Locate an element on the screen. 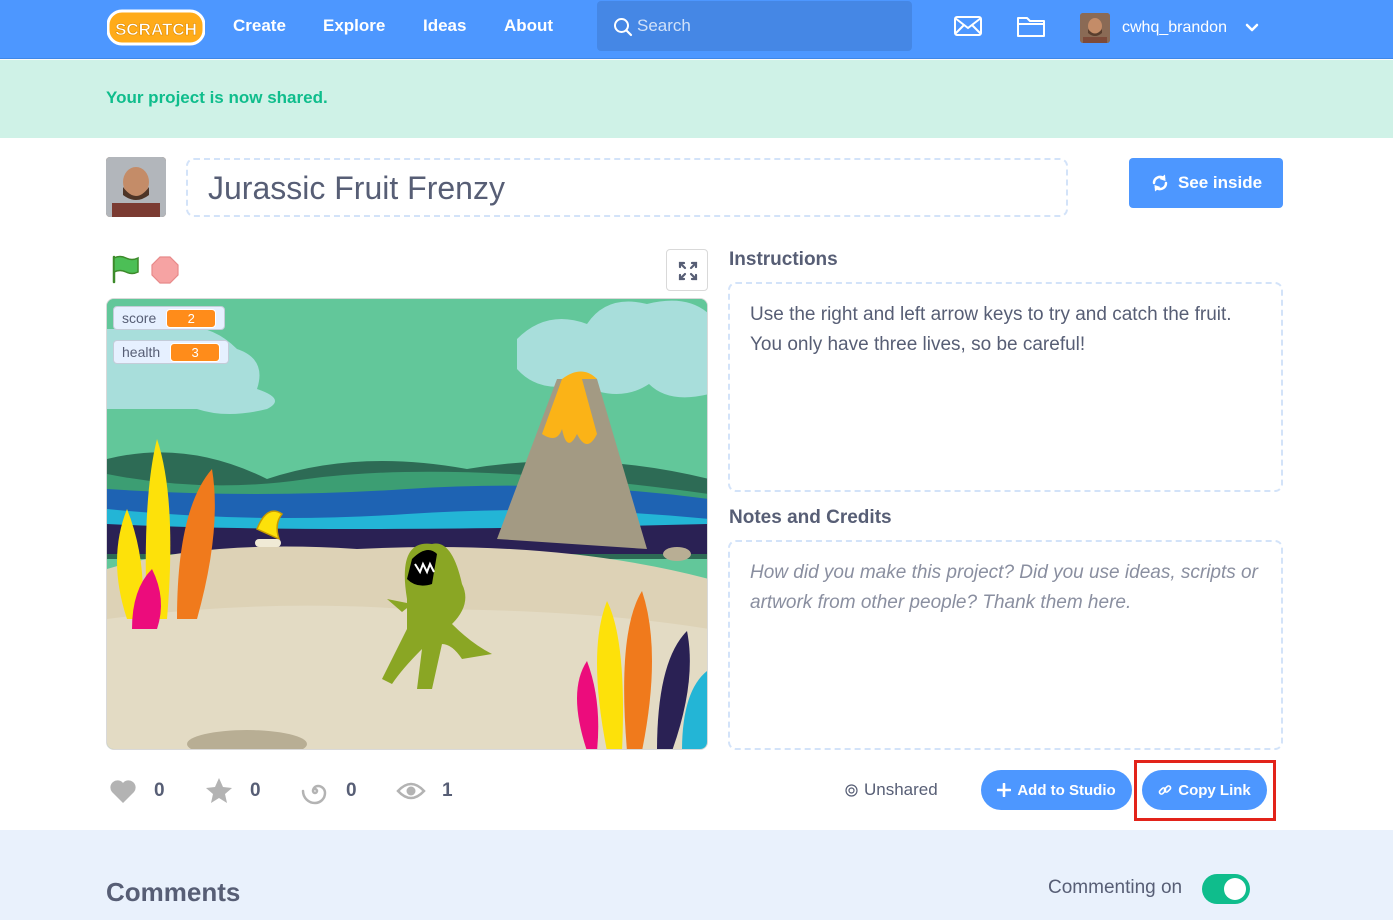 Image resolution: width=1393 pixels, height=920 pixels. remix-arrows-icon is located at coordinates (1160, 183).